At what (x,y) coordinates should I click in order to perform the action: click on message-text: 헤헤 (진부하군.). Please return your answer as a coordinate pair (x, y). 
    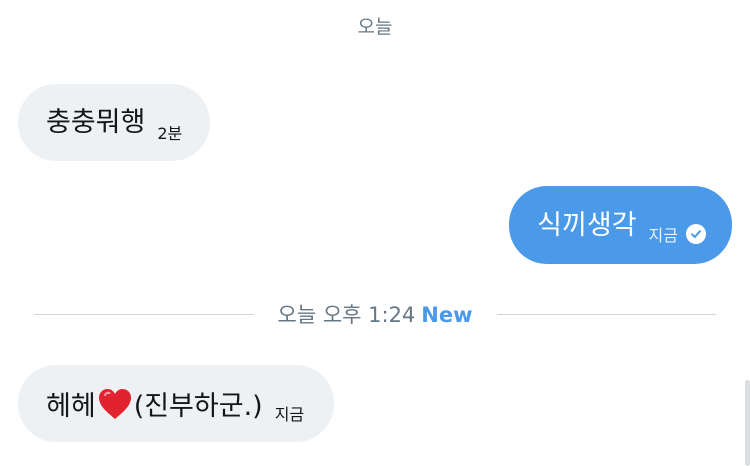
    Looking at the image, I should click on (154, 404).